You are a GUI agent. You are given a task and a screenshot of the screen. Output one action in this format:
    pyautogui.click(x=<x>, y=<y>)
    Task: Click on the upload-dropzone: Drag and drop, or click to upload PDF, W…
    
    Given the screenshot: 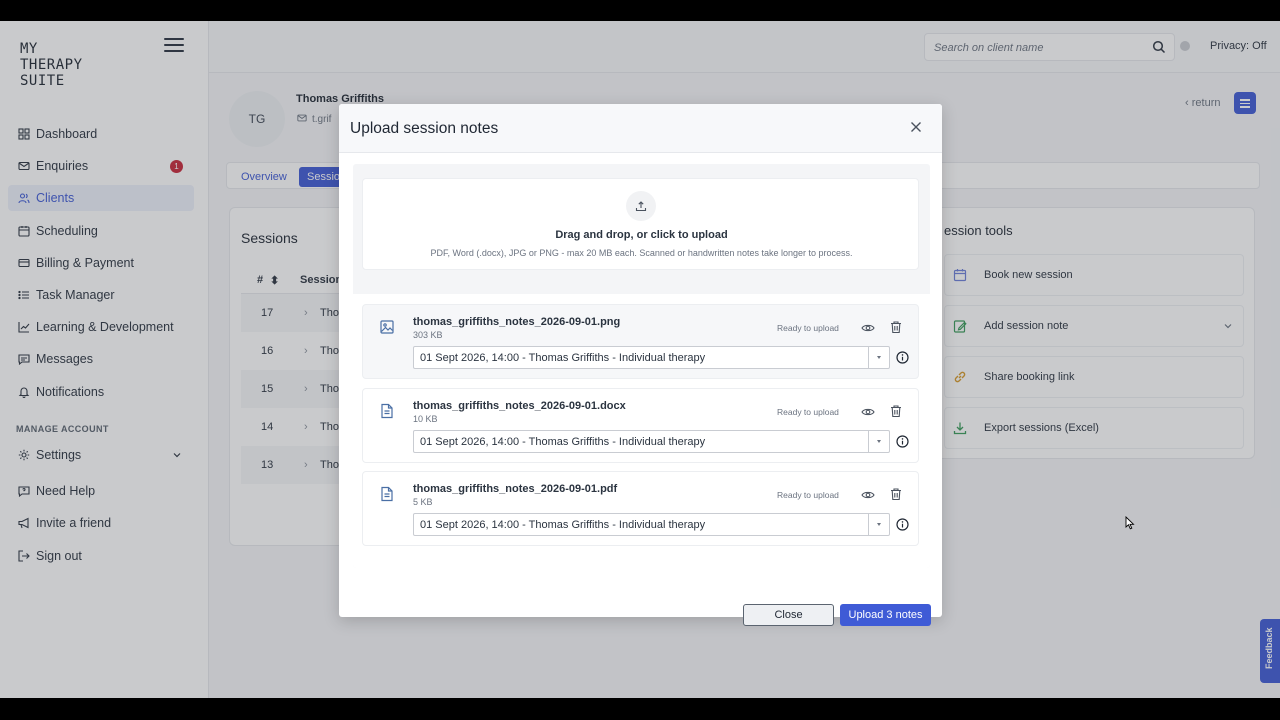 What is the action you would take?
    pyautogui.click(x=640, y=224)
    